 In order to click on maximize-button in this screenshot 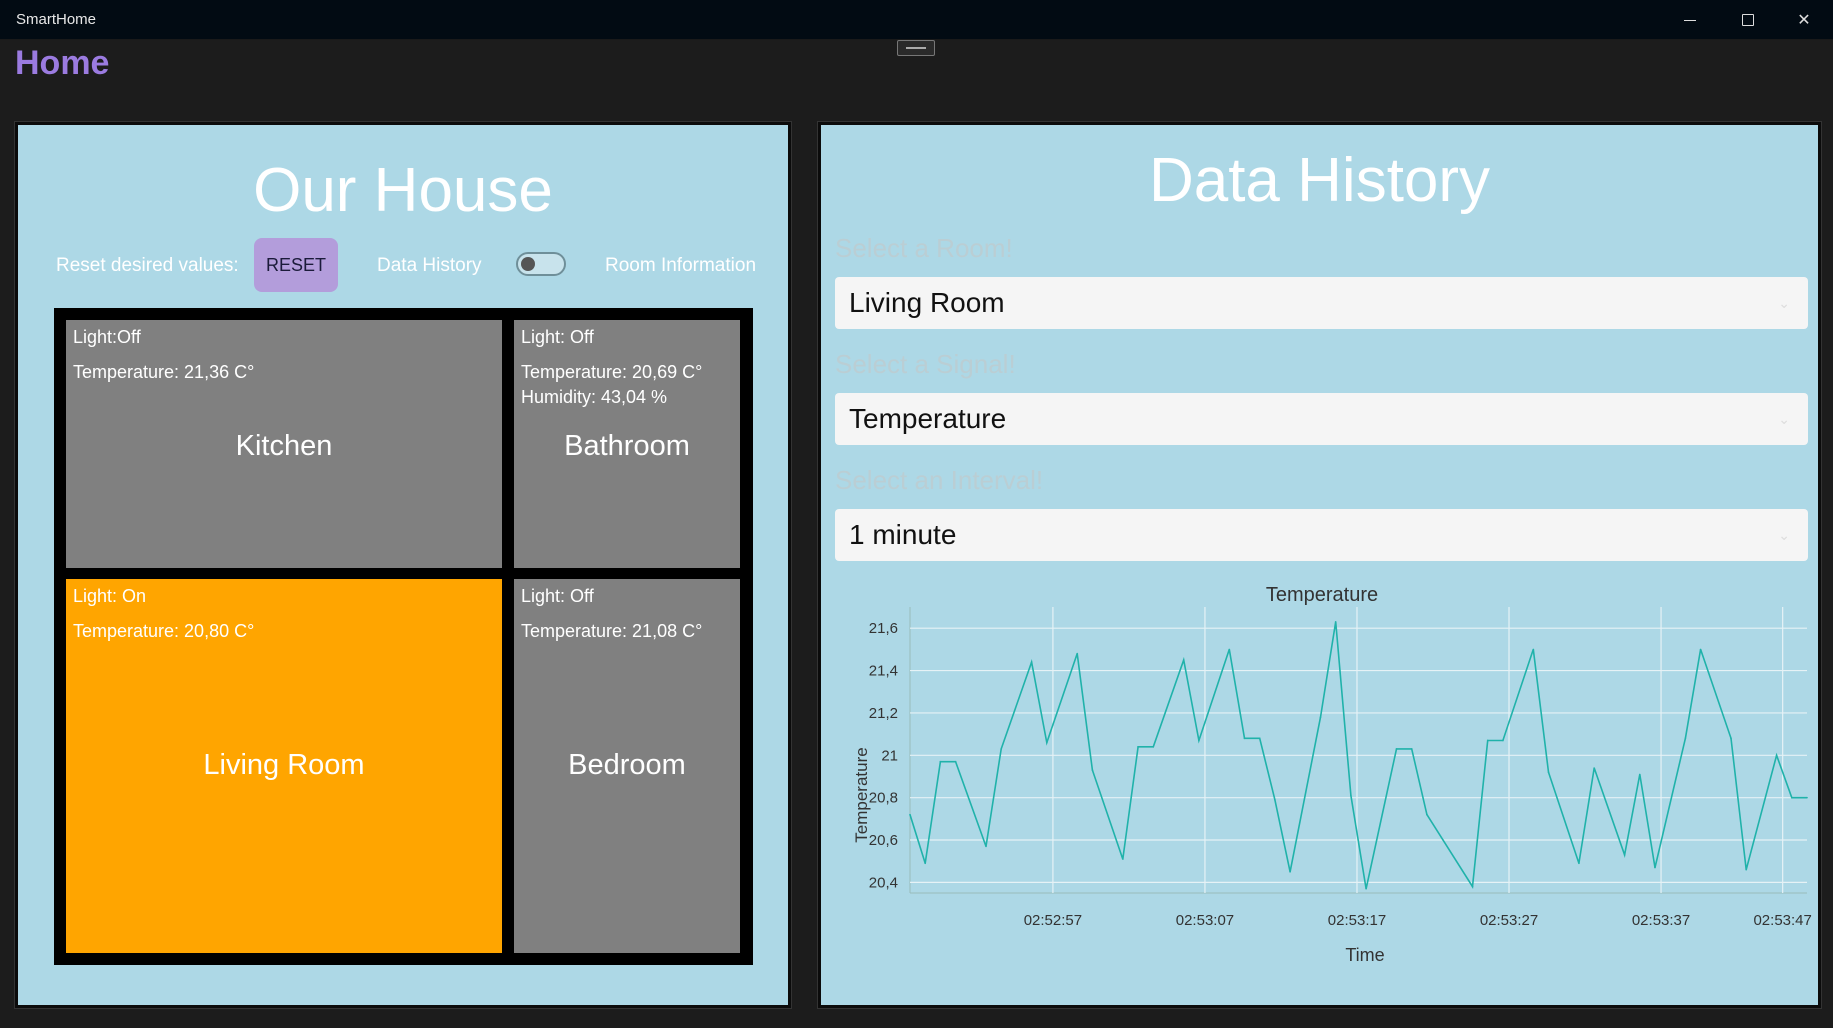, I will do `click(1748, 20)`.